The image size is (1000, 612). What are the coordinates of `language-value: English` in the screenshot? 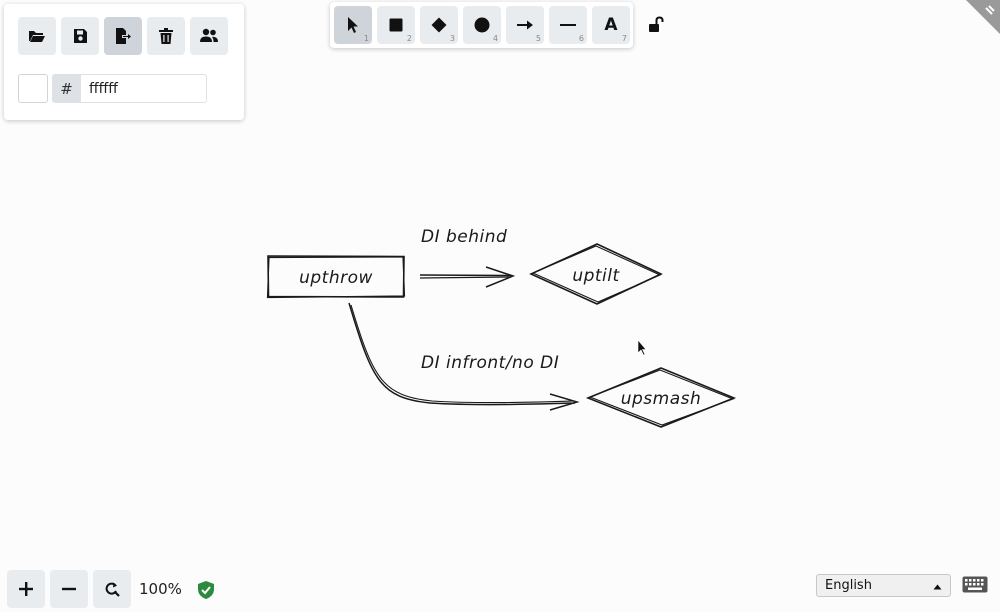 It's located at (848, 585).